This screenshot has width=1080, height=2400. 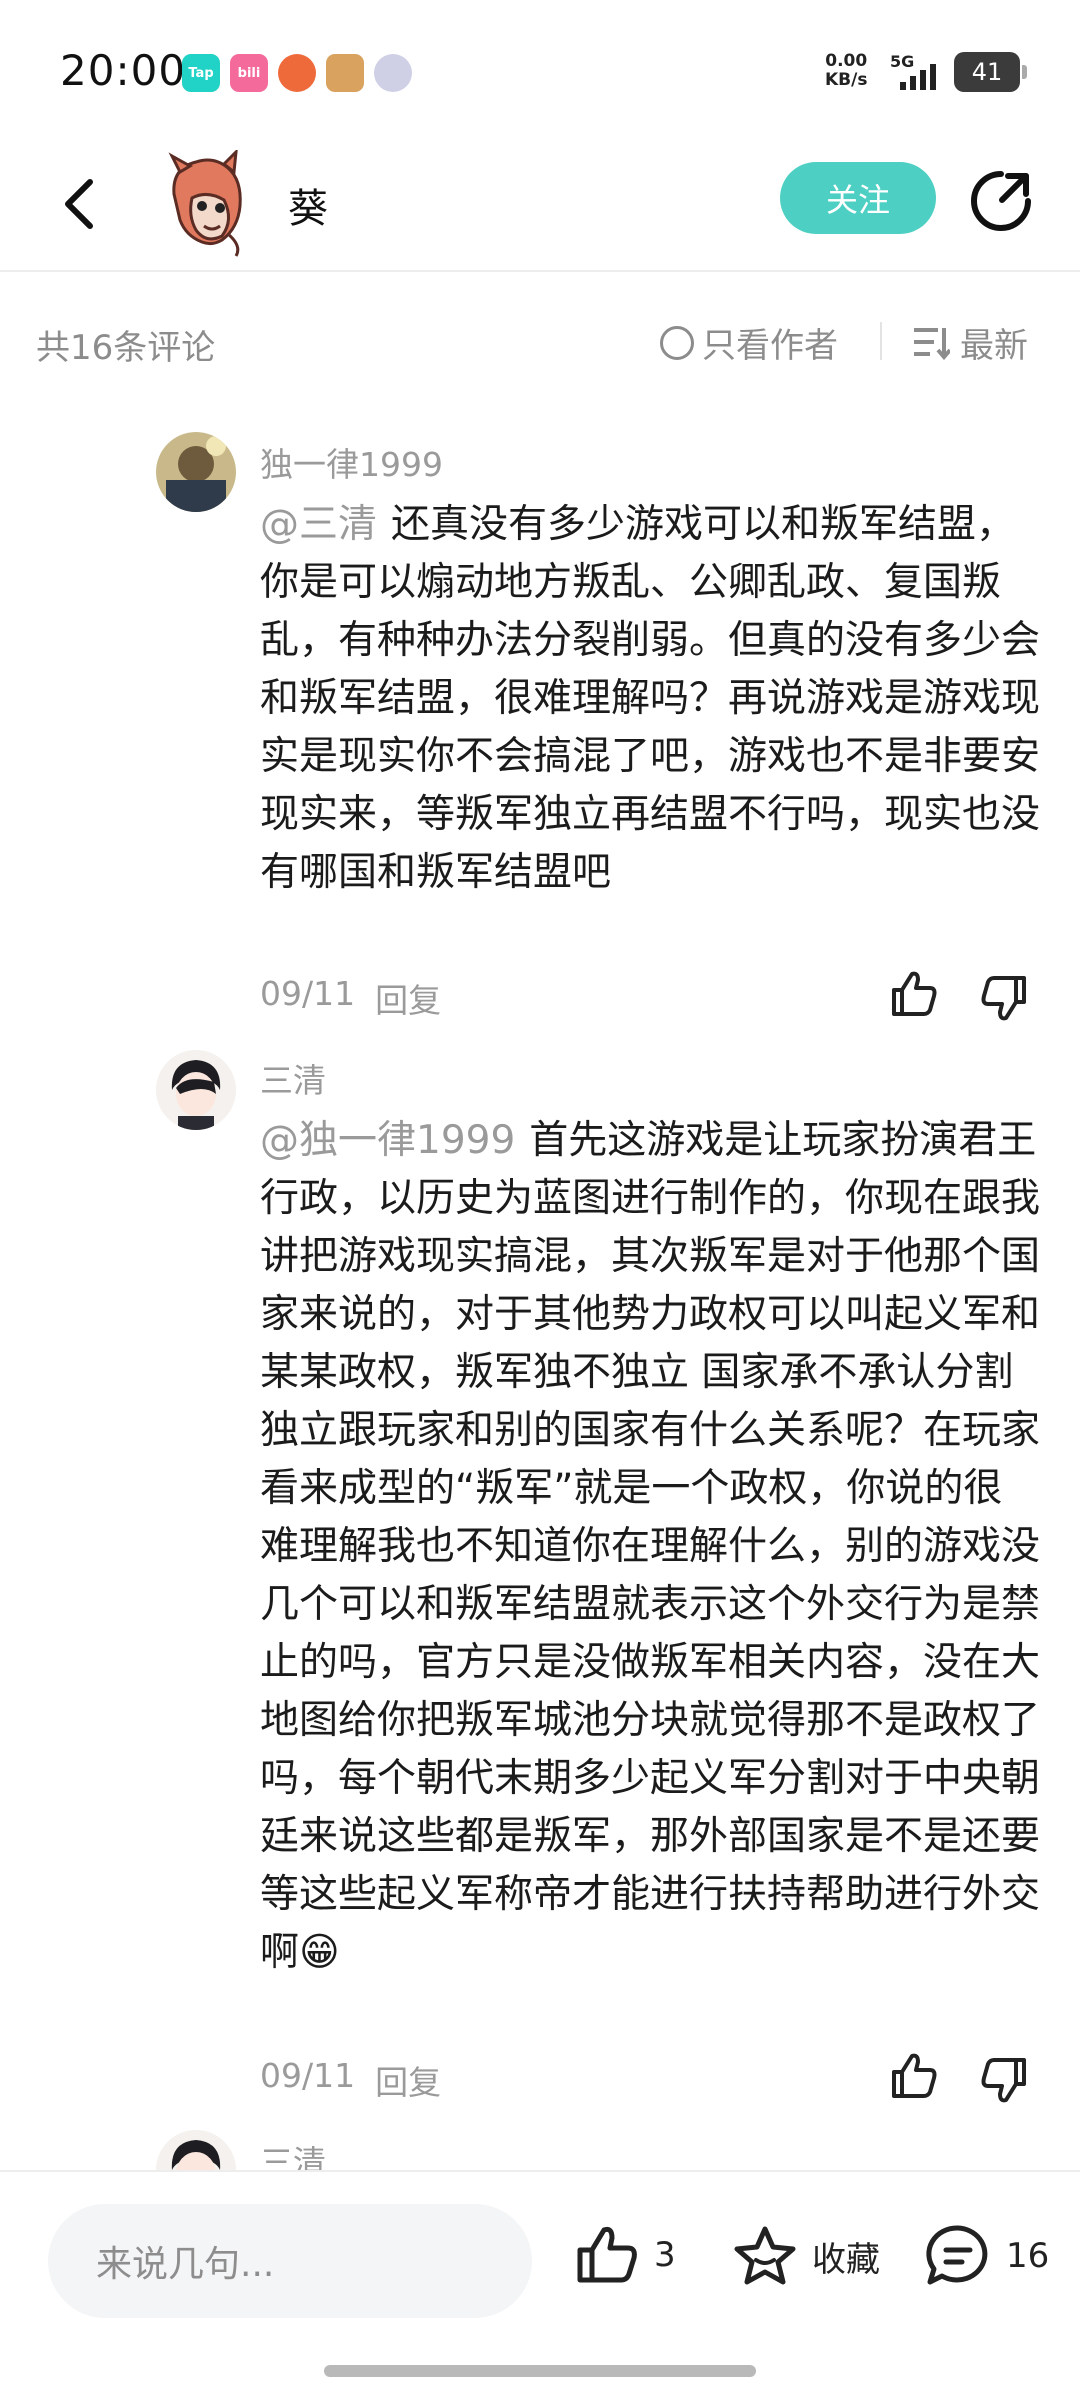 I want to click on taptap-app-icon: Tap, so click(x=201, y=73).